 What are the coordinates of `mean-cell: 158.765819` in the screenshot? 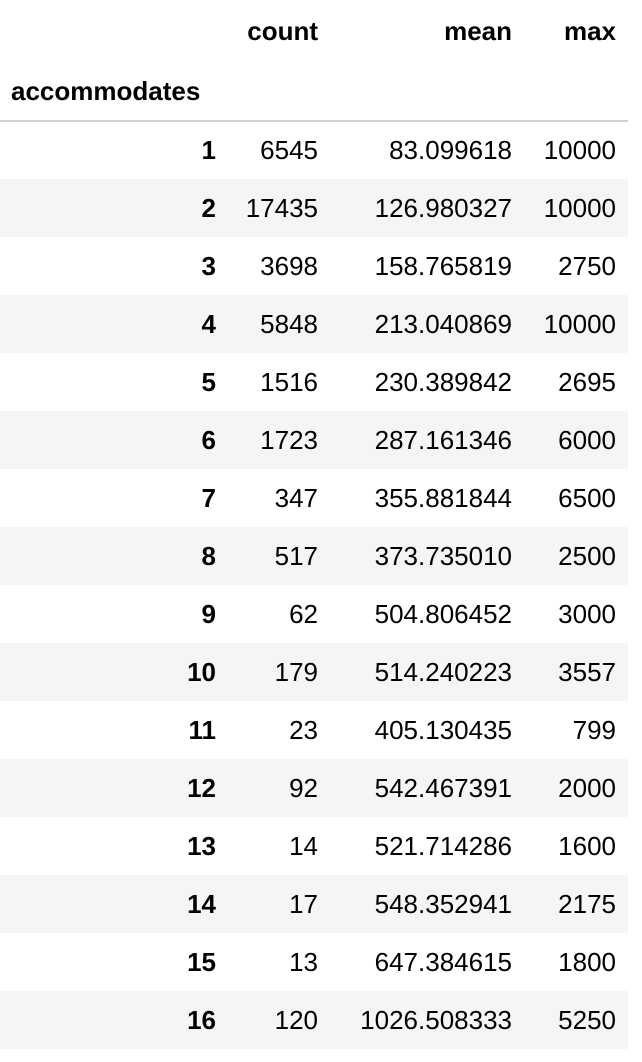 It's located at (443, 265).